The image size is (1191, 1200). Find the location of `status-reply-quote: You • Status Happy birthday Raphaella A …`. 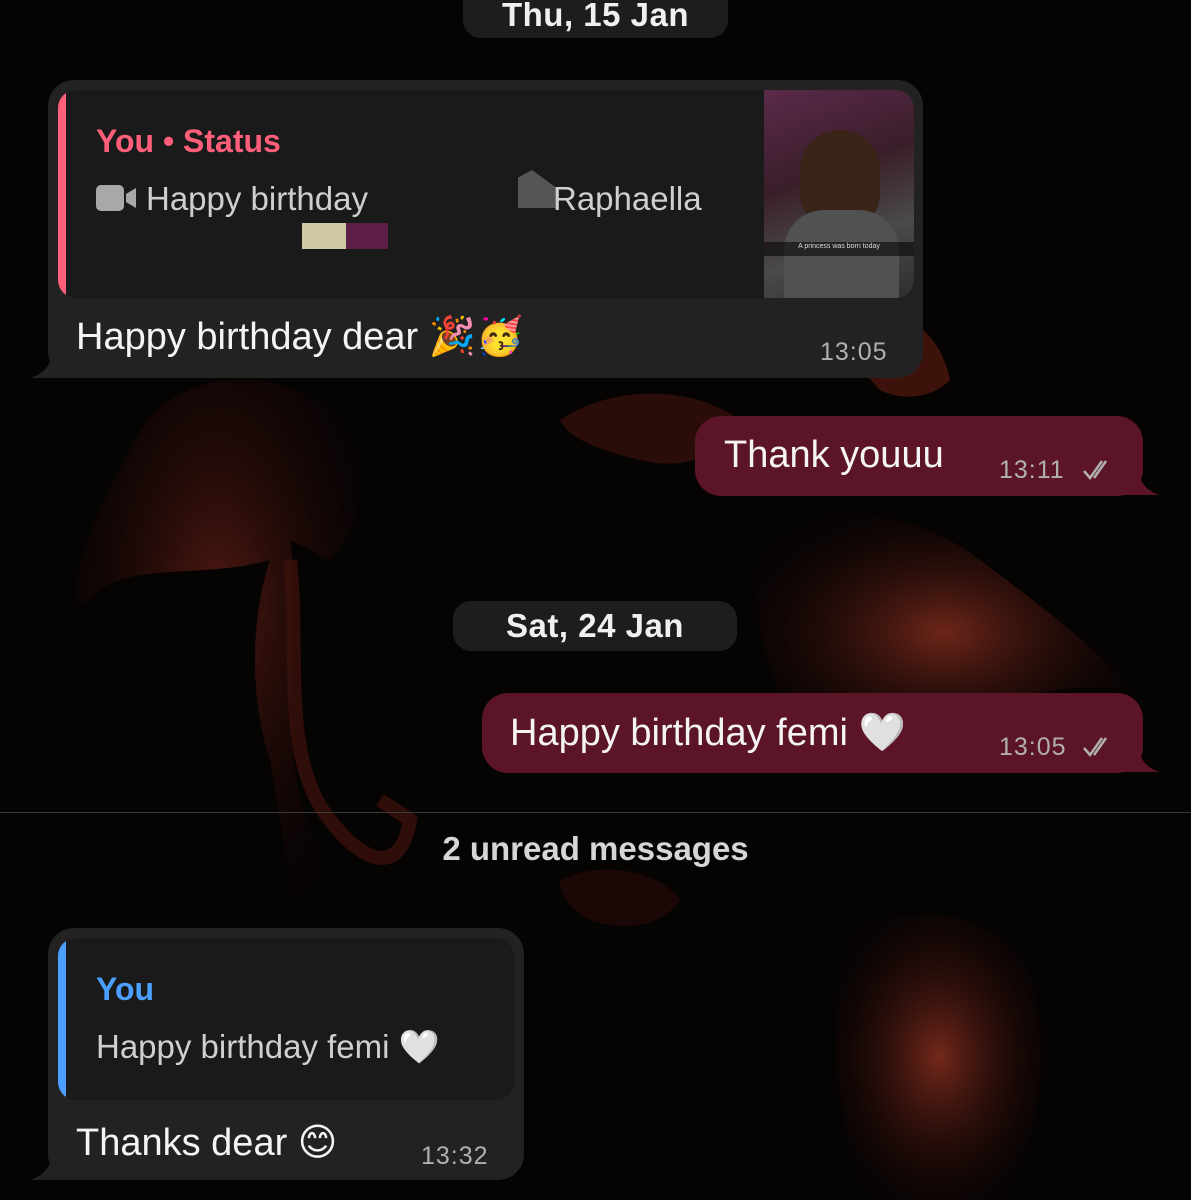

status-reply-quote: You • Status Happy birthday Raphaella A … is located at coordinates (486, 194).